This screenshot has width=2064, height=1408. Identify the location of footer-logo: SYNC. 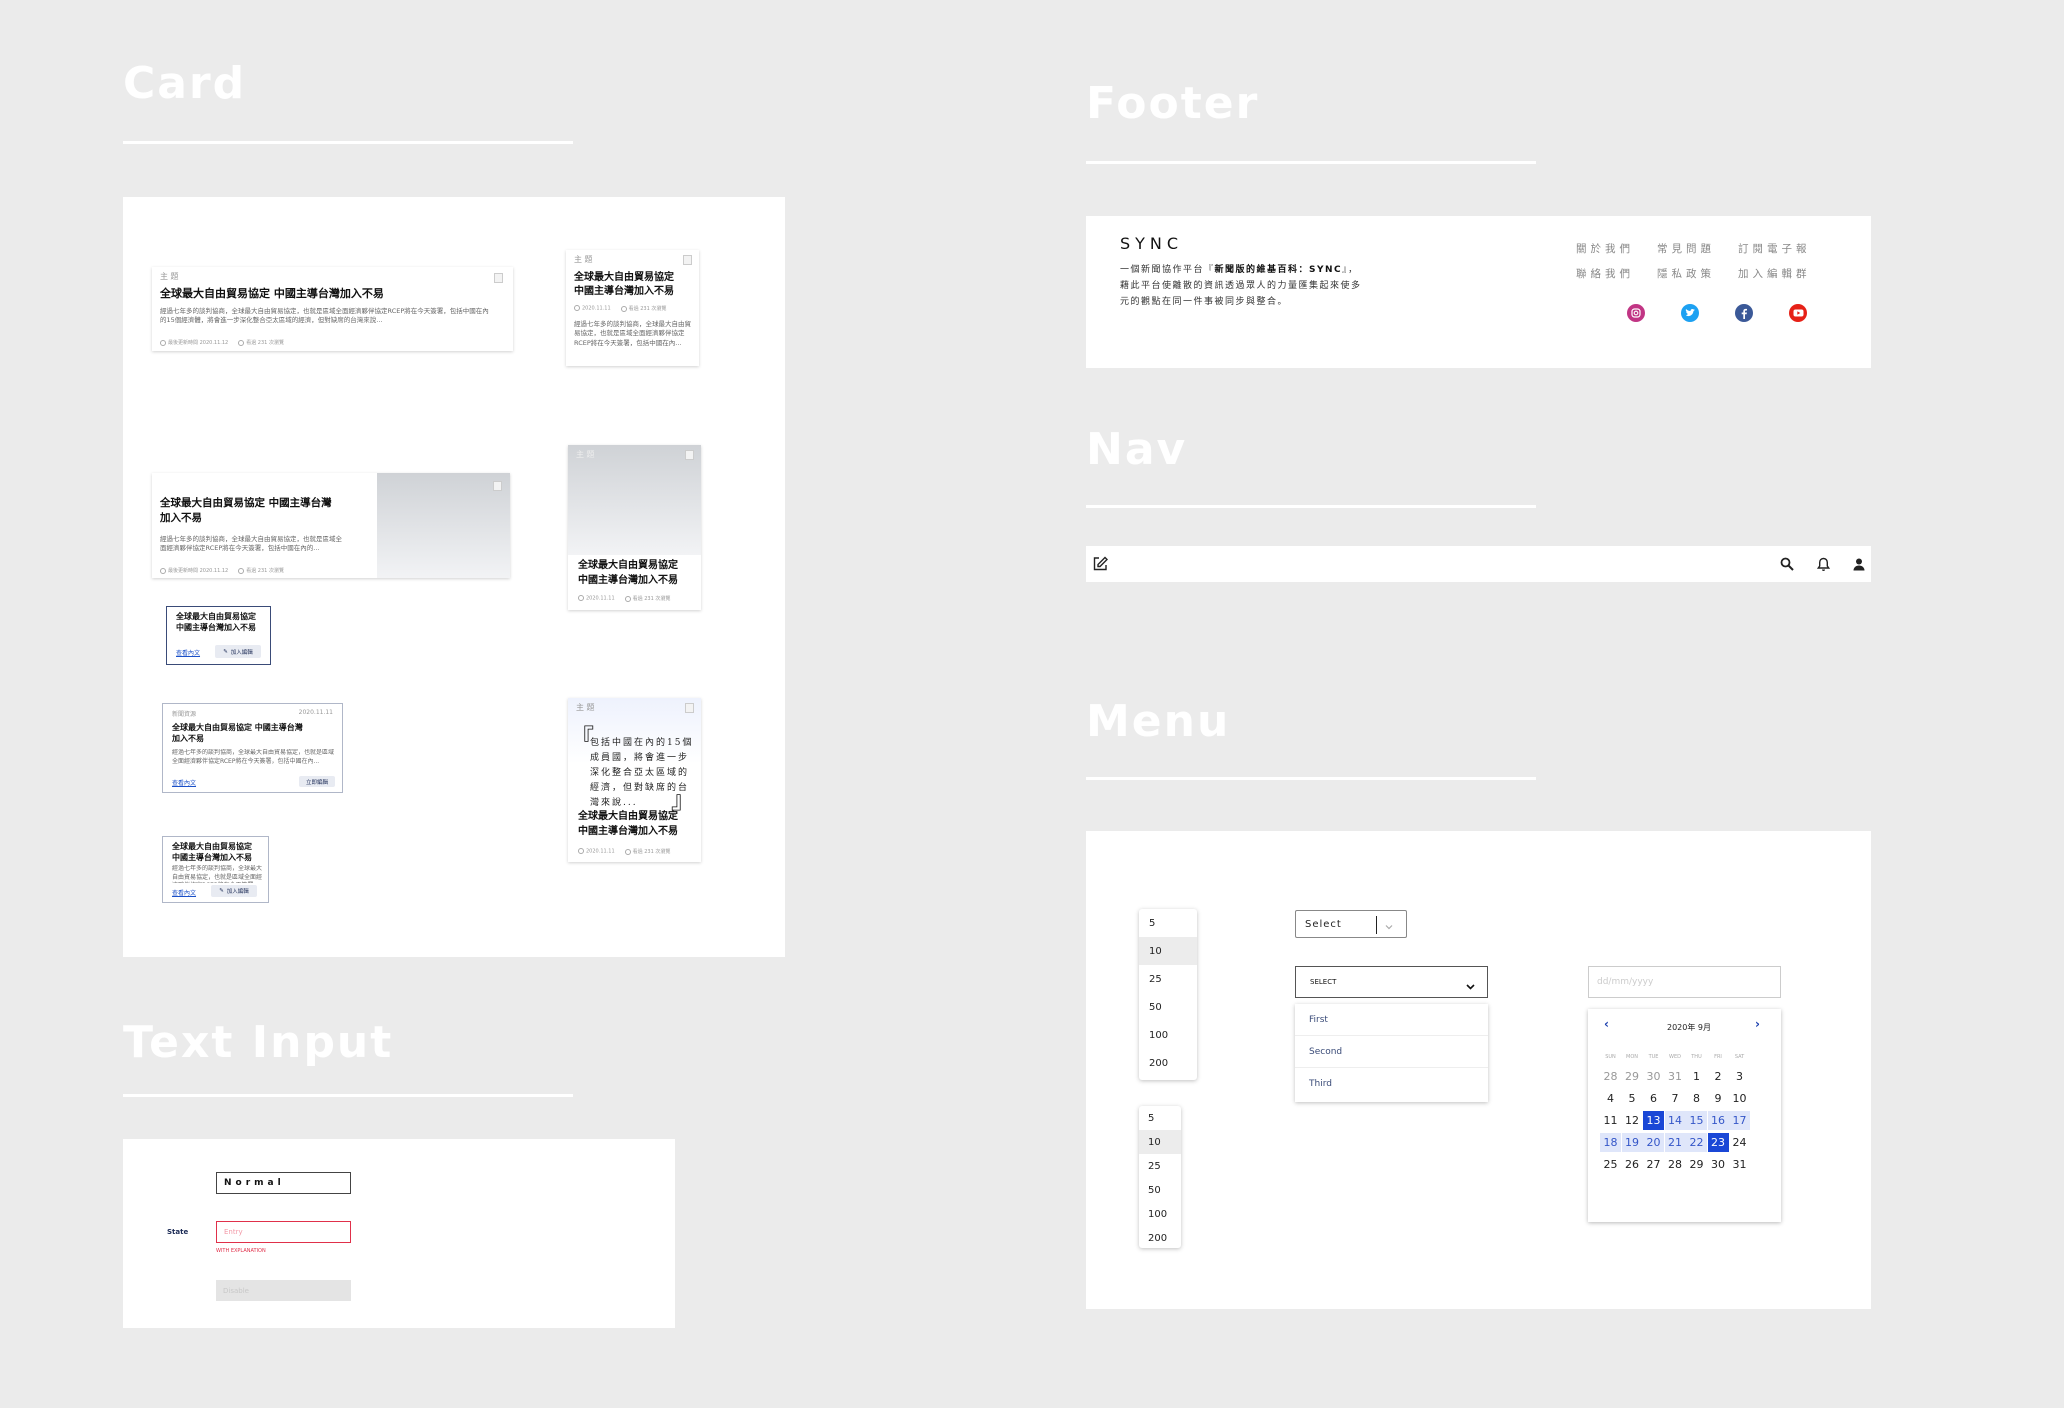
(1151, 243).